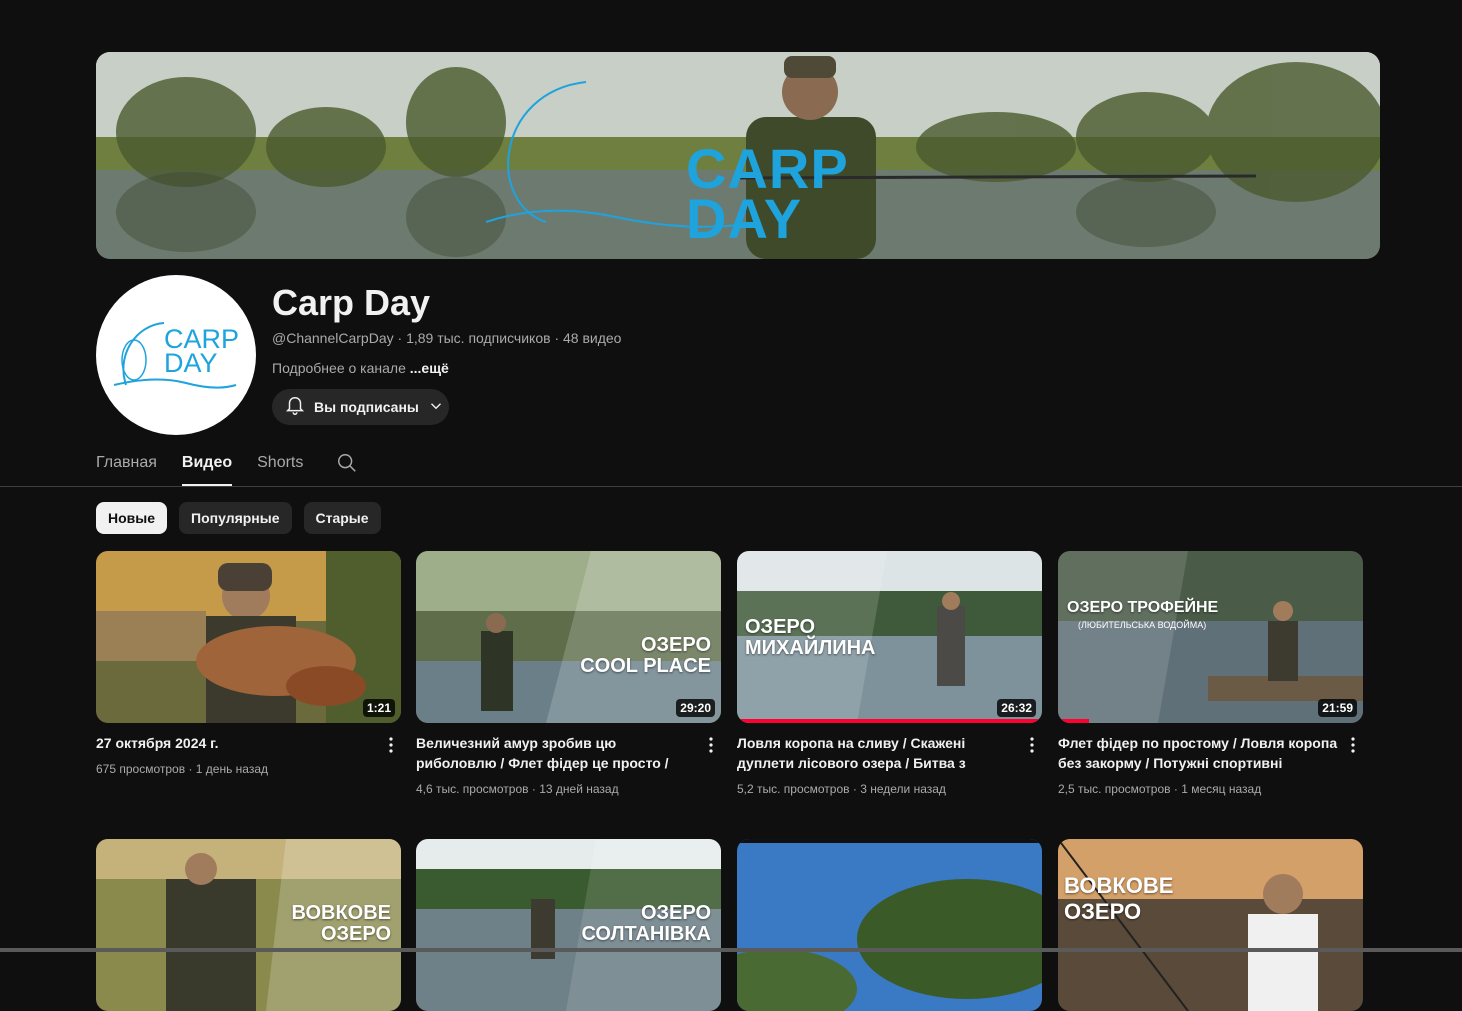  I want to click on channel-description: Подробнее о канале ...ещё, so click(360, 368).